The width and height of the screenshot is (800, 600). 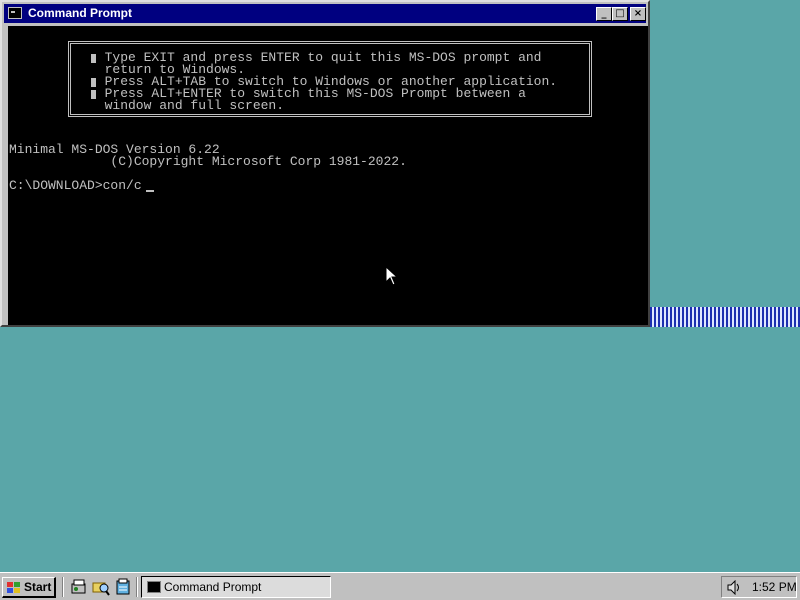 I want to click on system-tray: 1:52 PM, so click(x=759, y=587).